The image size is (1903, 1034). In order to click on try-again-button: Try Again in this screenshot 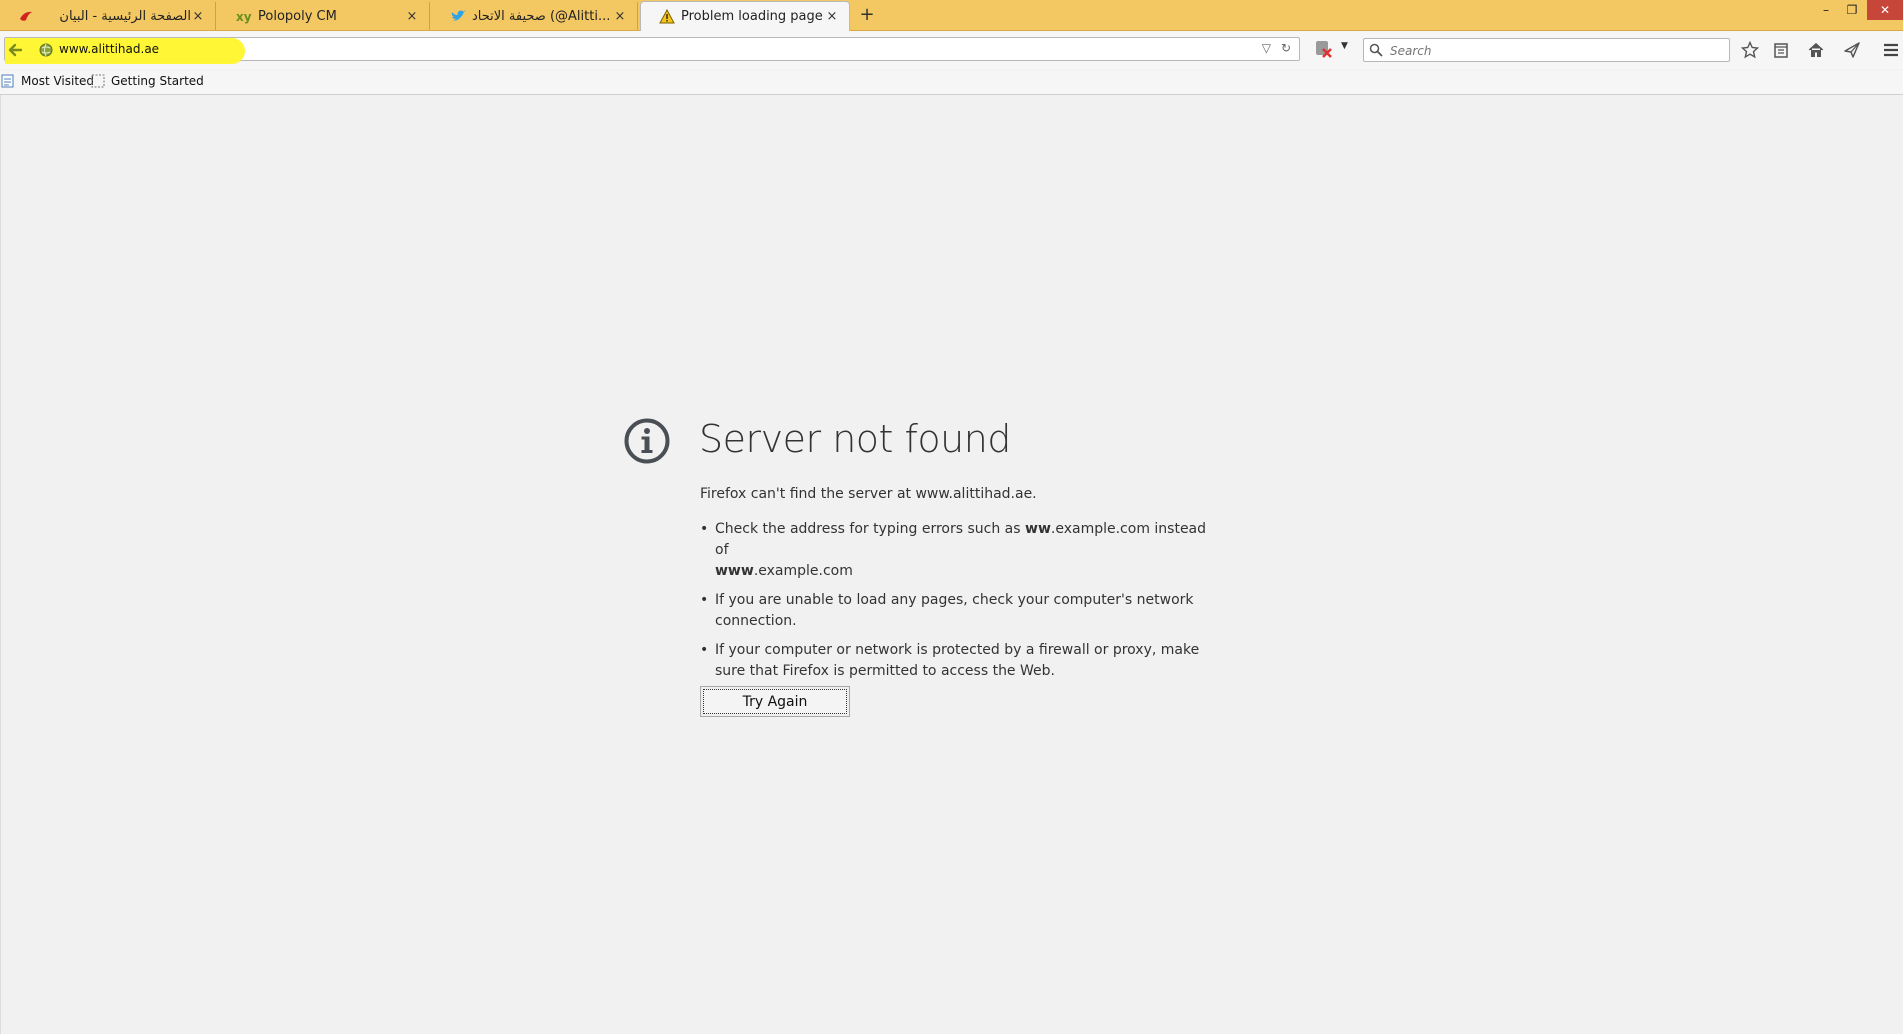, I will do `click(775, 701)`.